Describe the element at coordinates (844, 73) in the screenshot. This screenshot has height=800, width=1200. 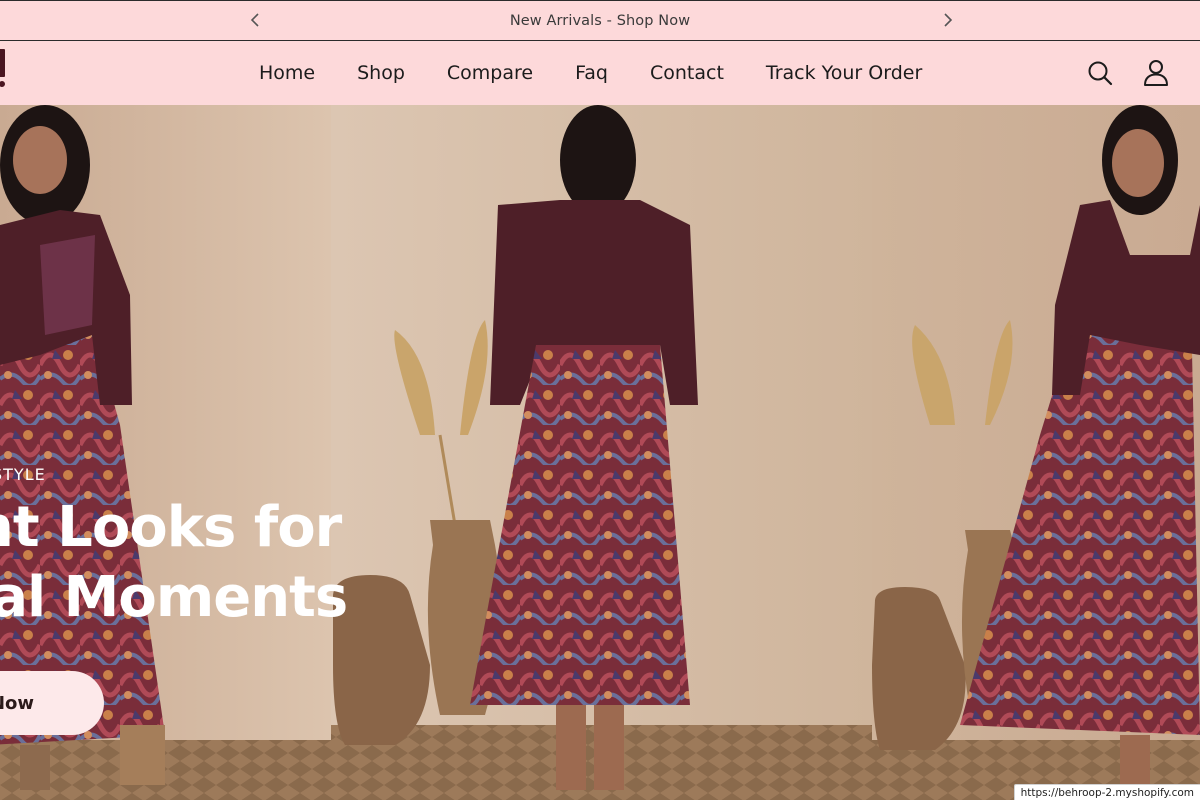
I see `nav-track-order: Track Your Order` at that location.